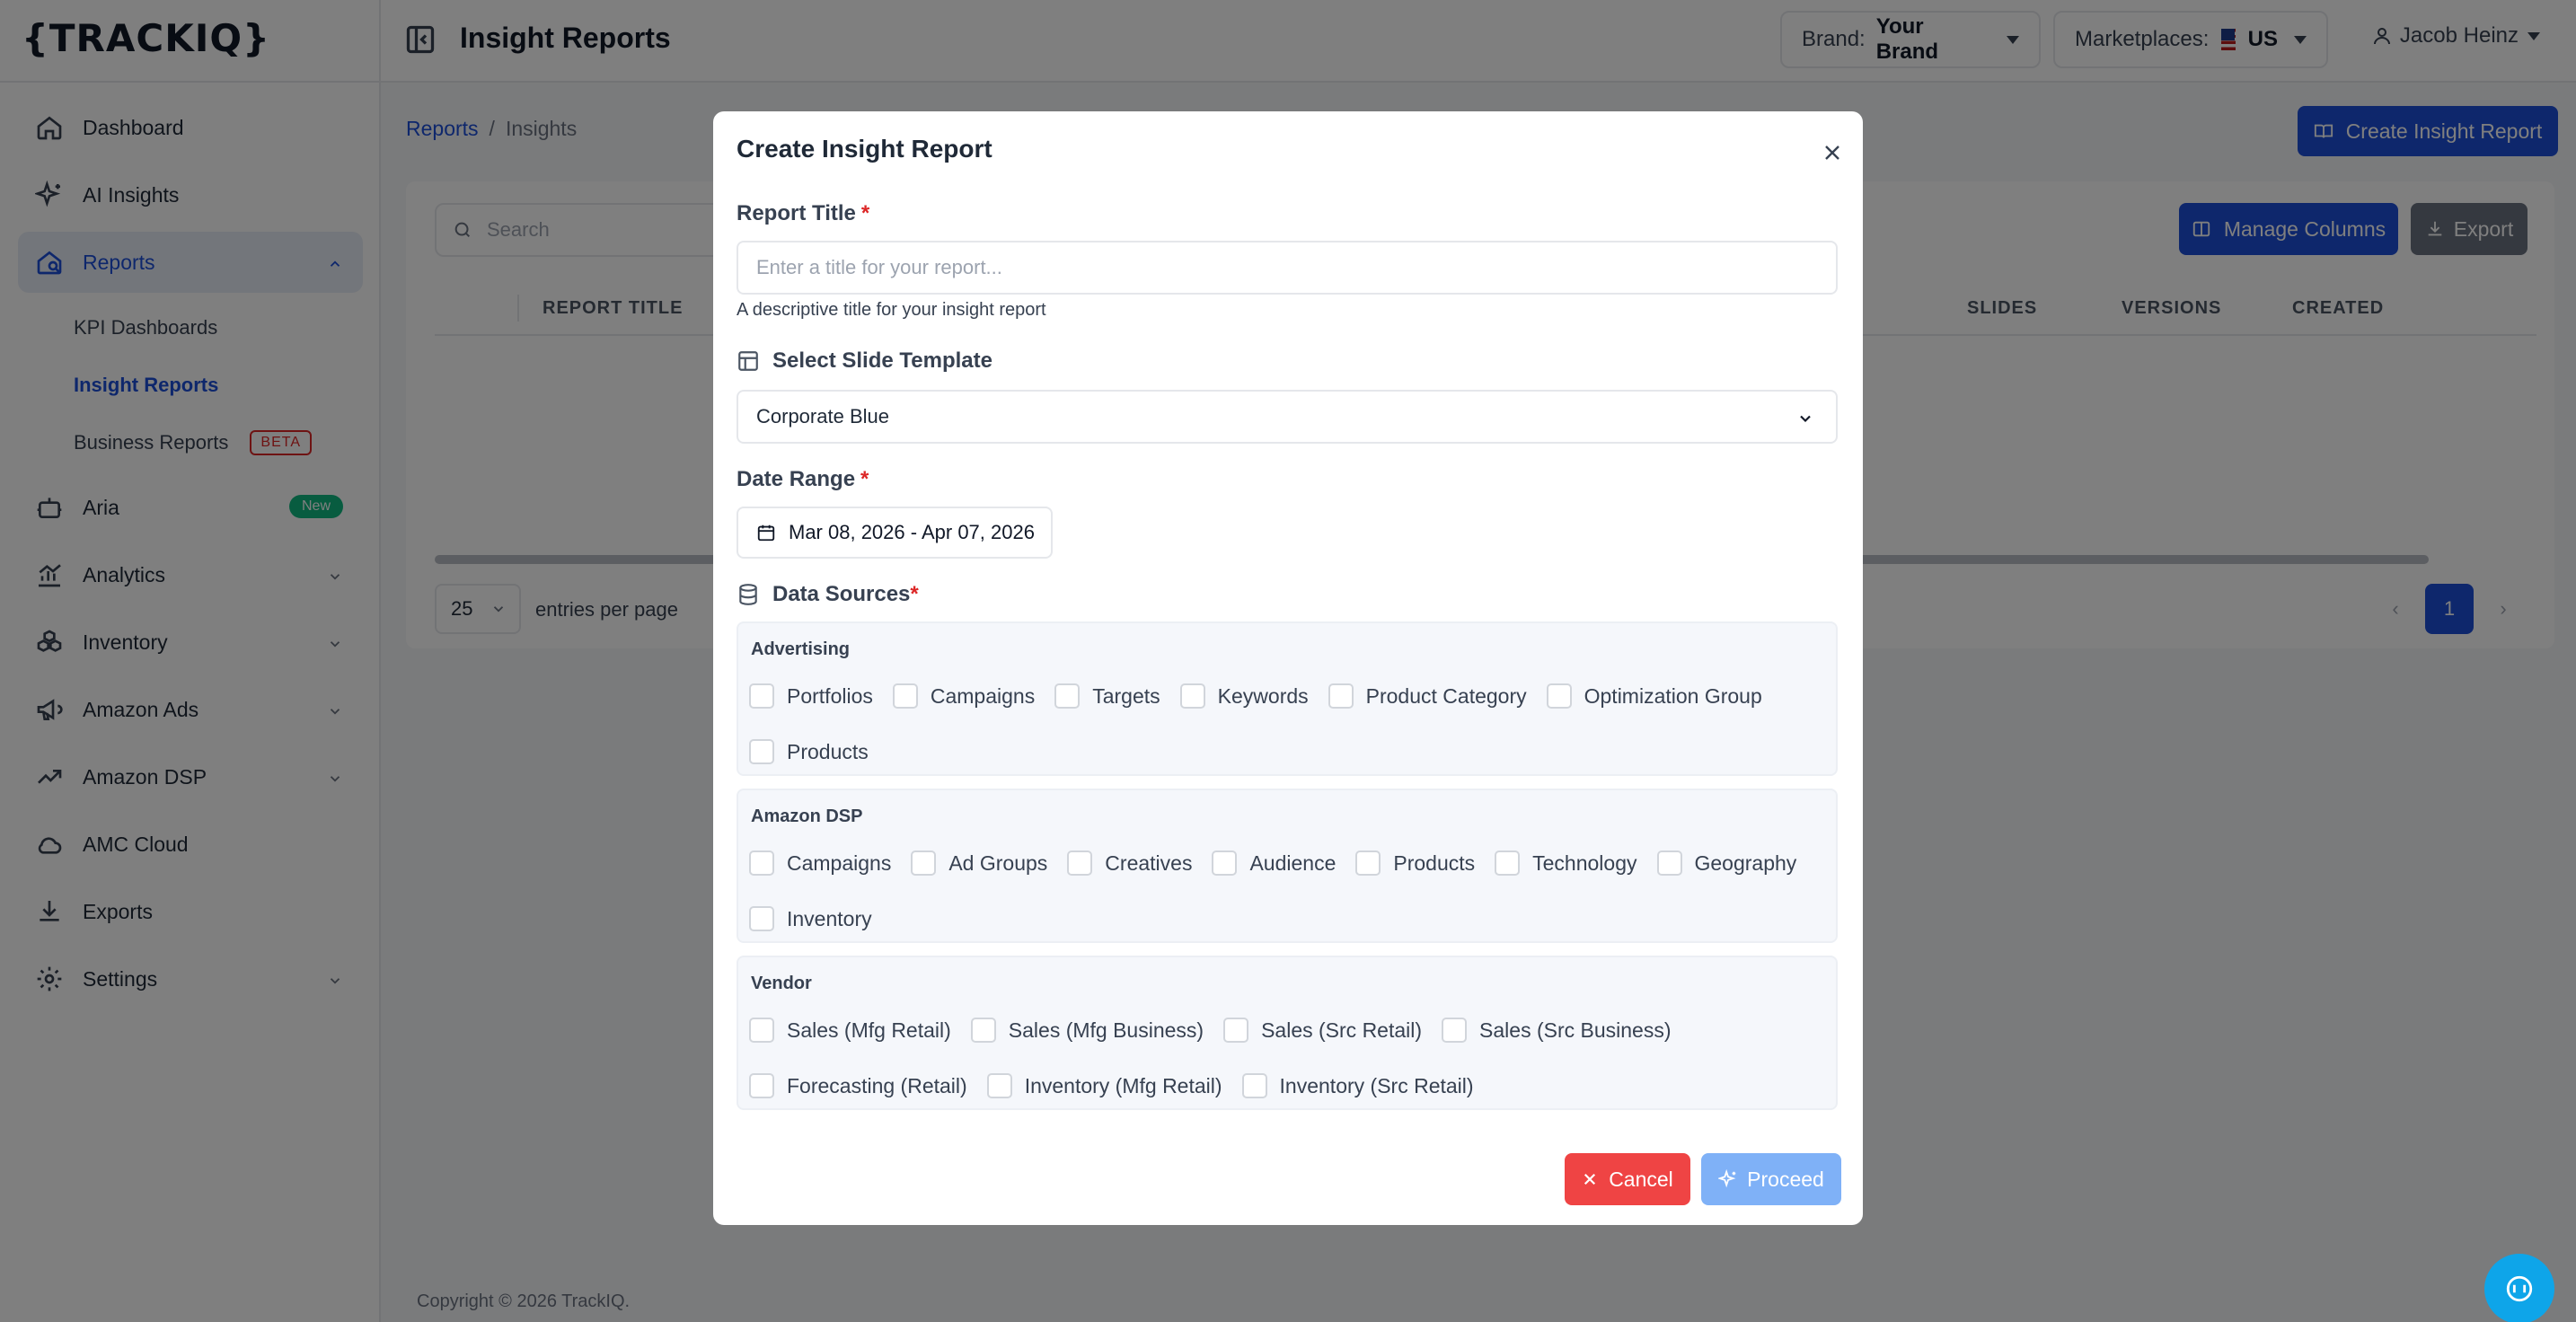 Image resolution: width=2576 pixels, height=1322 pixels. I want to click on modal-title: Create Insight Report, so click(864, 149).